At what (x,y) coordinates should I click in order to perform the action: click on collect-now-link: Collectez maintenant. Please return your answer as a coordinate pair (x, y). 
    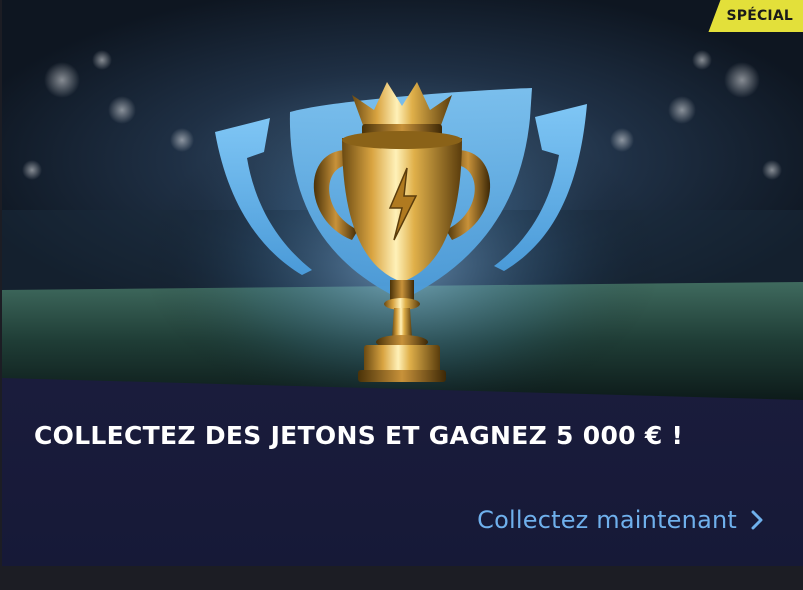
    Looking at the image, I should click on (622, 520).